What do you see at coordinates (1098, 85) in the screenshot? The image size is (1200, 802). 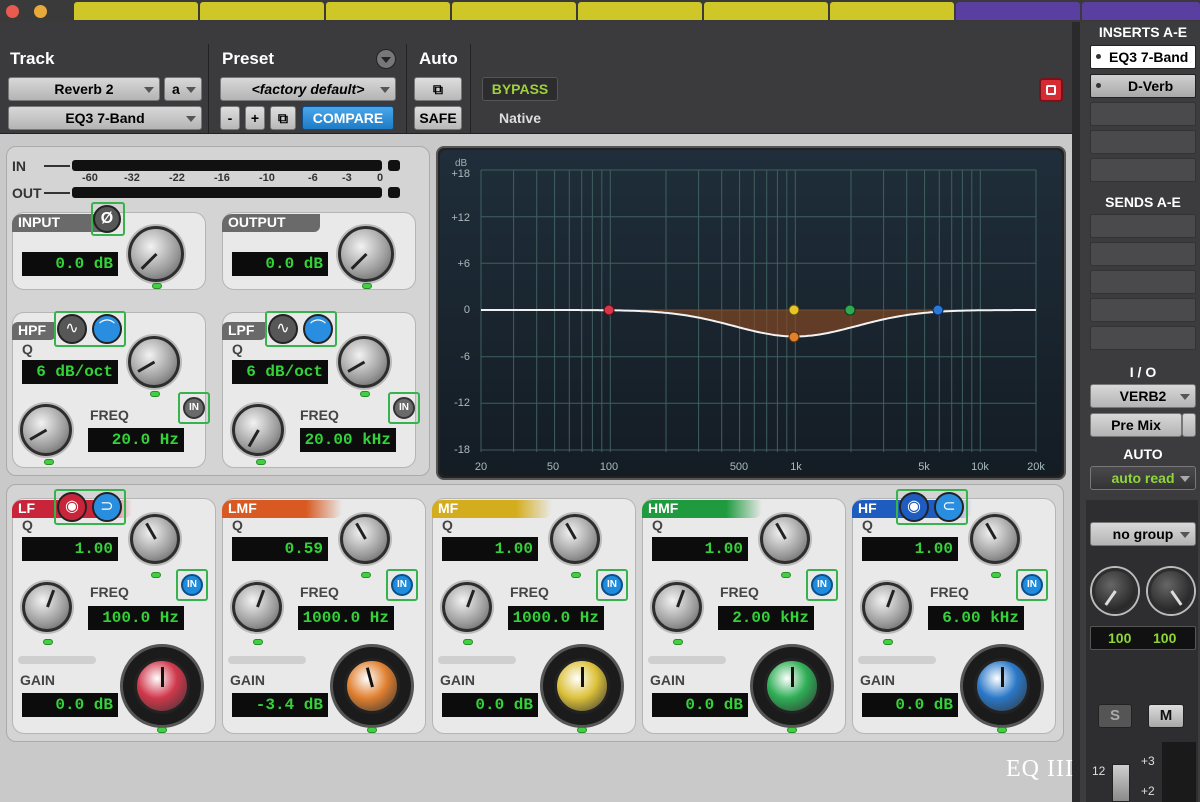 I see `insert-active-icon` at bounding box center [1098, 85].